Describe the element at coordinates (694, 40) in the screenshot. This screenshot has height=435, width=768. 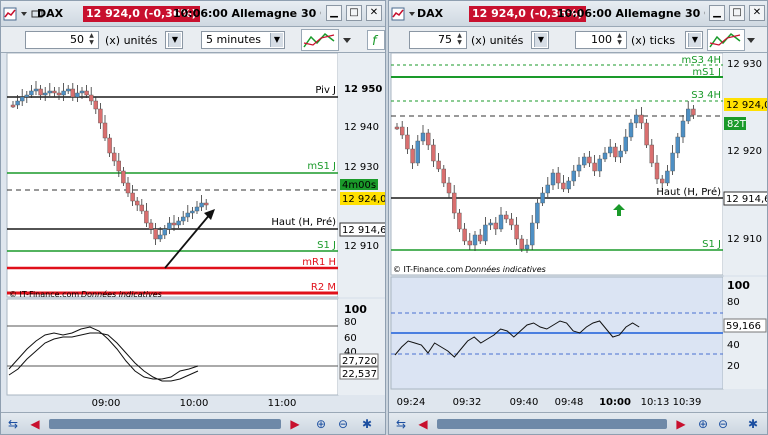
I see `ticks-dropdown: ▼` at that location.